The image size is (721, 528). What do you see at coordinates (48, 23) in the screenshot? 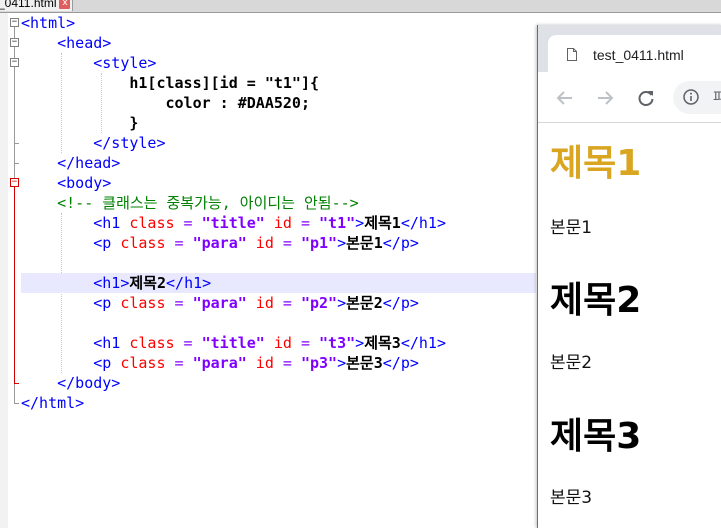
I see `code-token-tag: <html>` at bounding box center [48, 23].